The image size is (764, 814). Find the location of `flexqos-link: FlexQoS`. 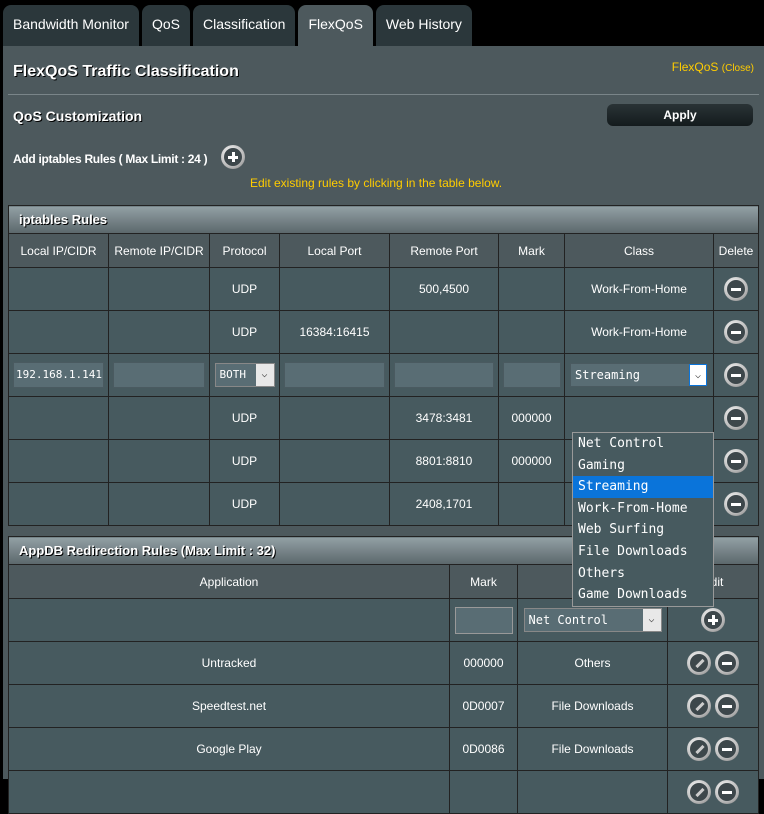

flexqos-link: FlexQoS is located at coordinates (695, 67).